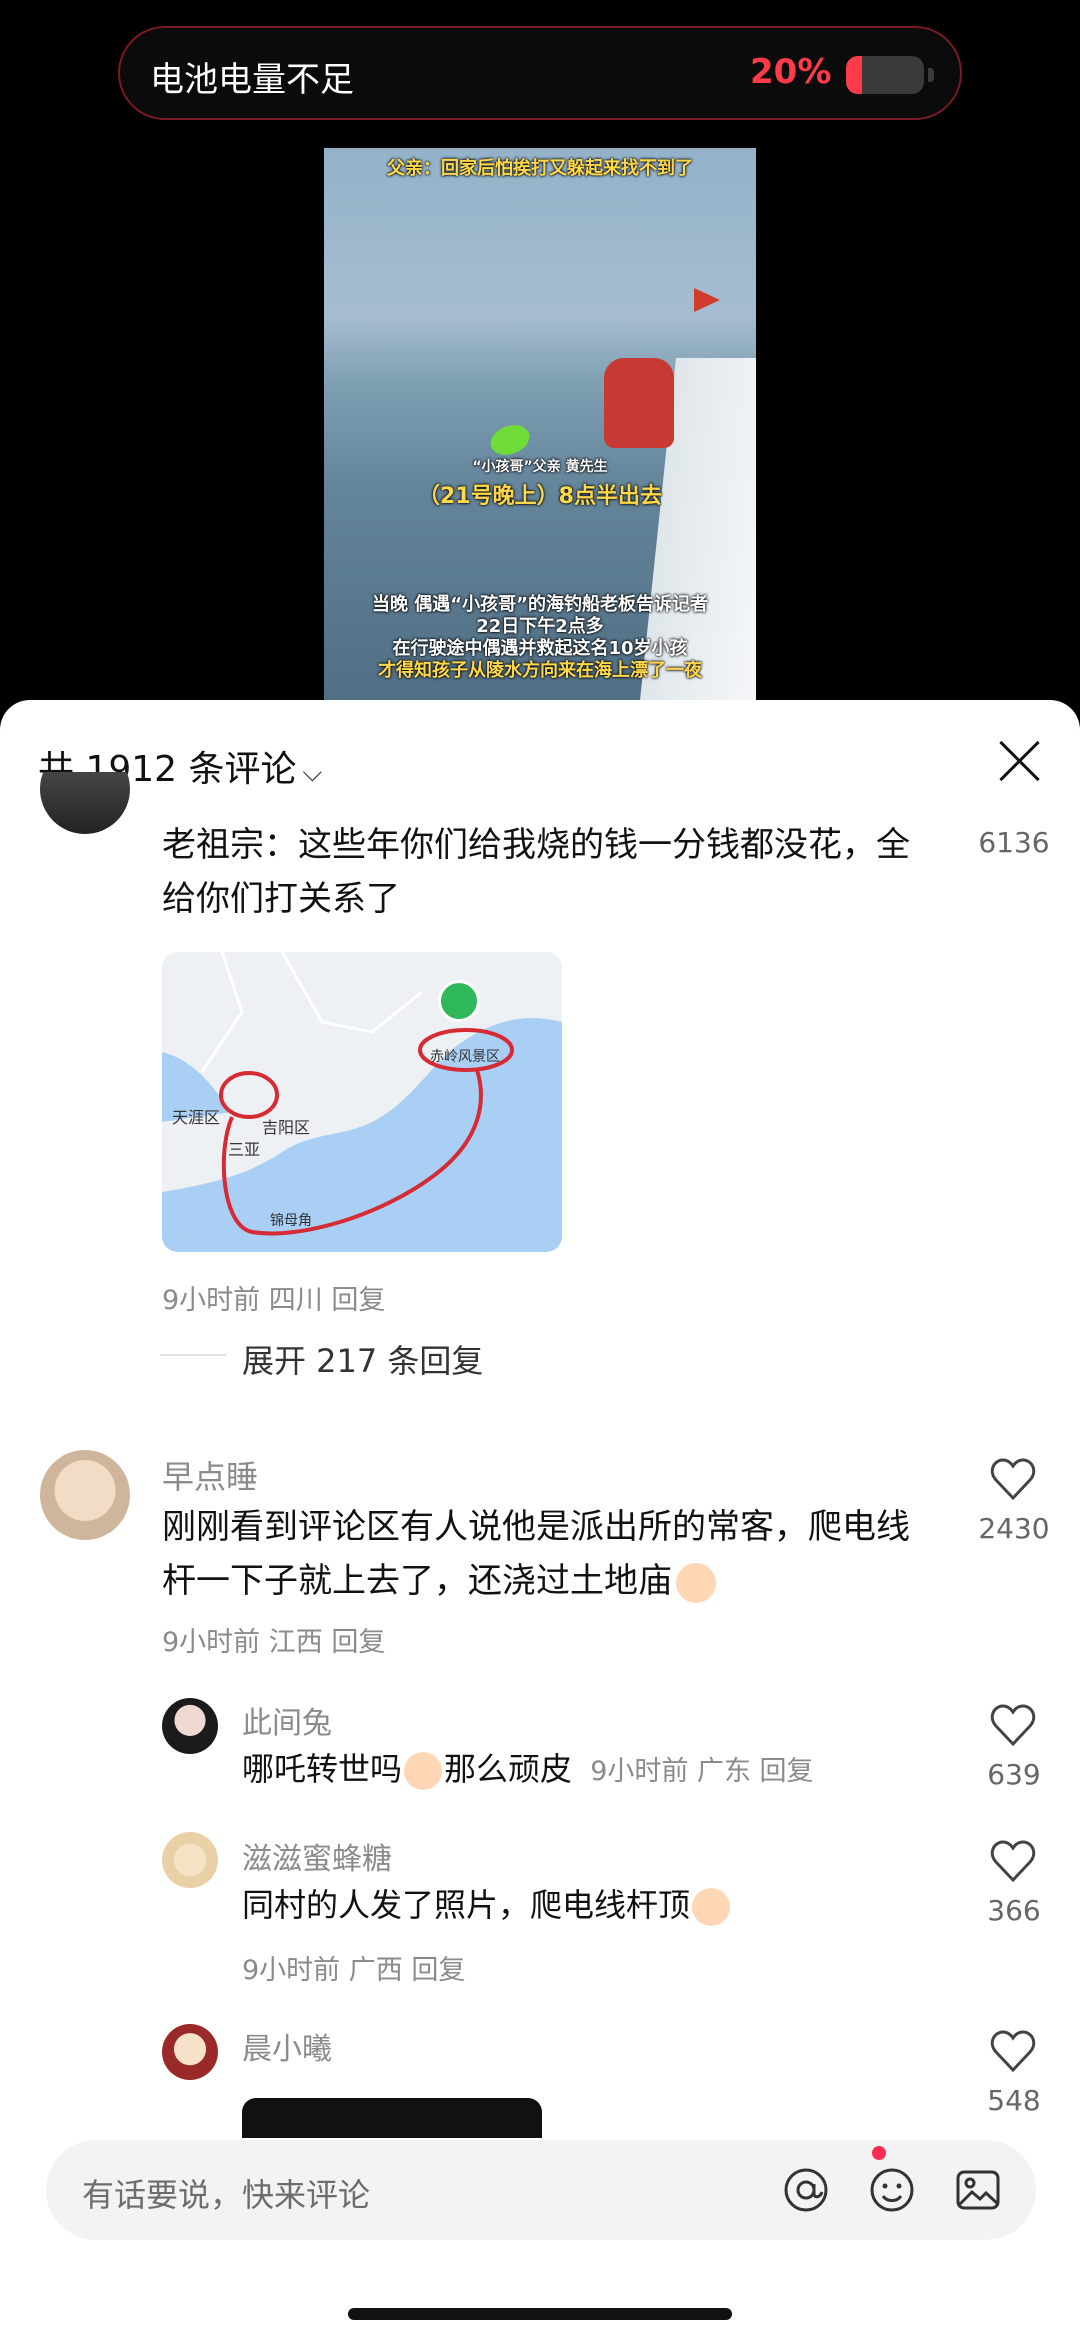  Describe the element at coordinates (978, 2190) in the screenshot. I see `image-icon` at that location.